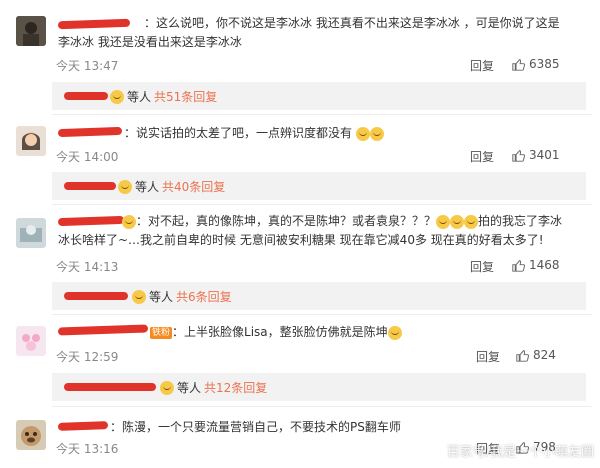 This screenshot has height=468, width=600. Describe the element at coordinates (87, 157) in the screenshot. I see `comment-time: 今天 14:00` at that location.